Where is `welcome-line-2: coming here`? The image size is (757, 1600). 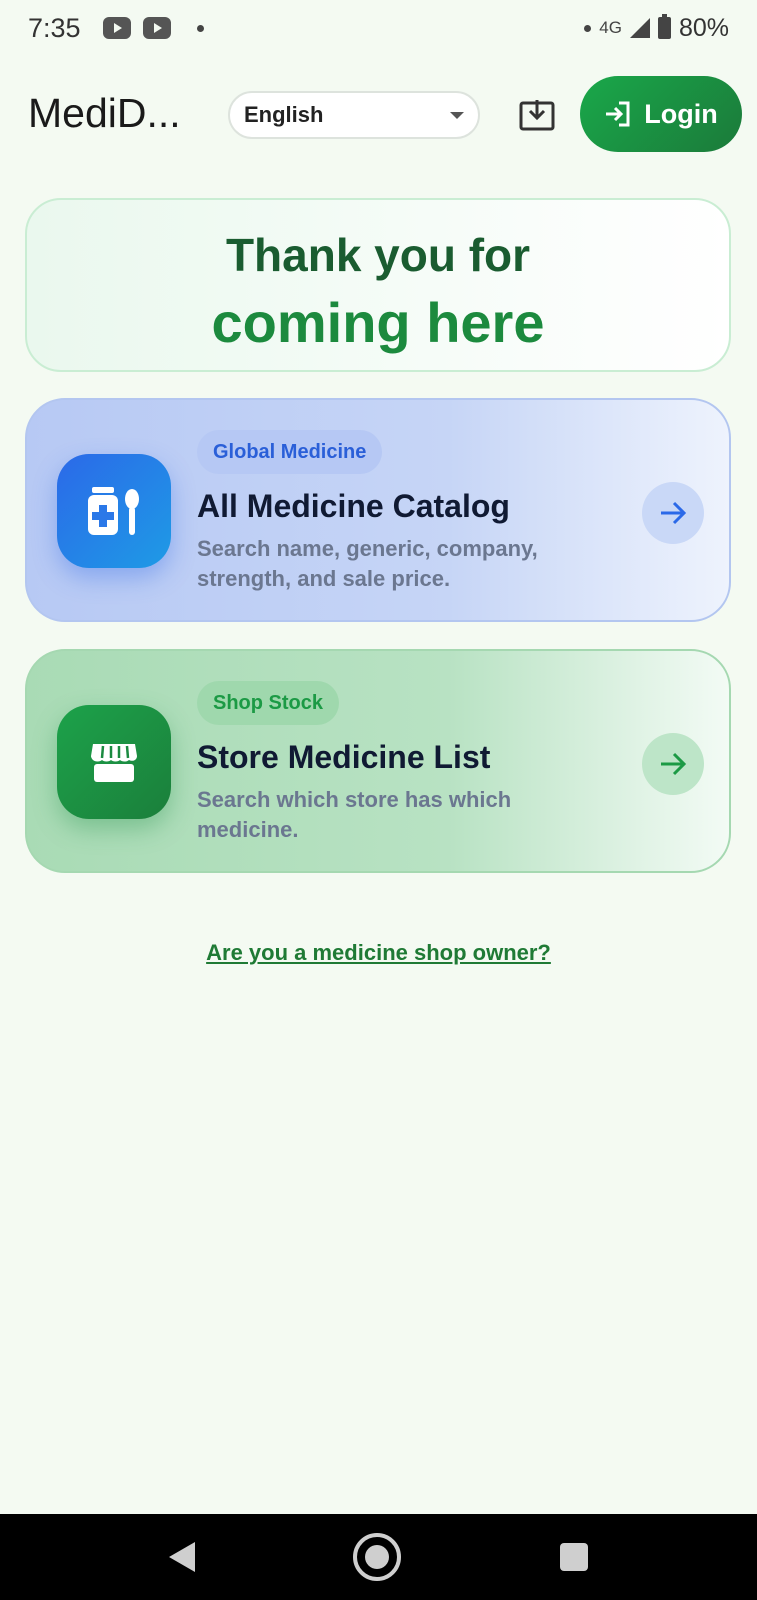 welcome-line-2: coming here is located at coordinates (378, 322).